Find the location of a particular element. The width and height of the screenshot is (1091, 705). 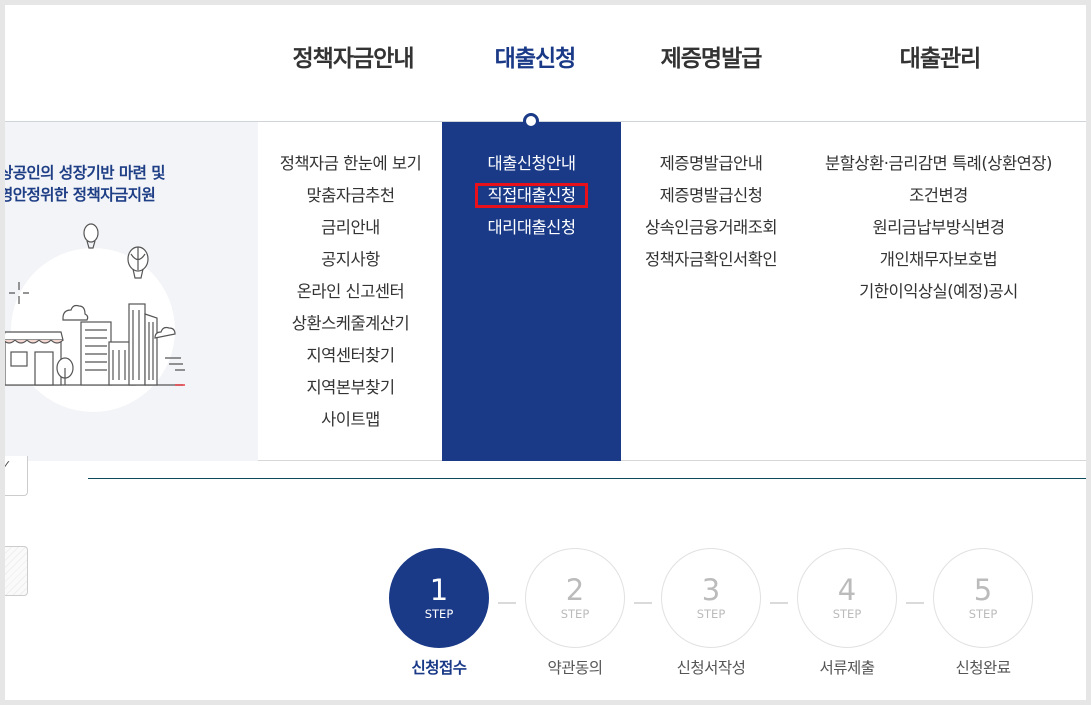

menu-item-label: 지역본부찾기 is located at coordinates (350, 387).